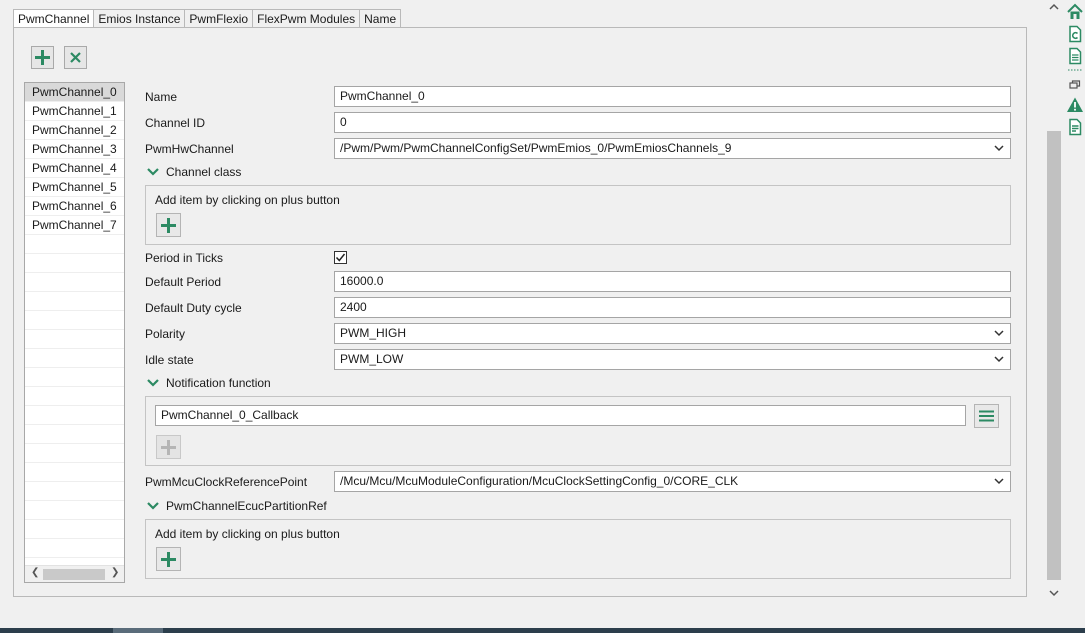  What do you see at coordinates (74, 206) in the screenshot?
I see `list-item-pwm-channel-6: PwmChannel_6` at bounding box center [74, 206].